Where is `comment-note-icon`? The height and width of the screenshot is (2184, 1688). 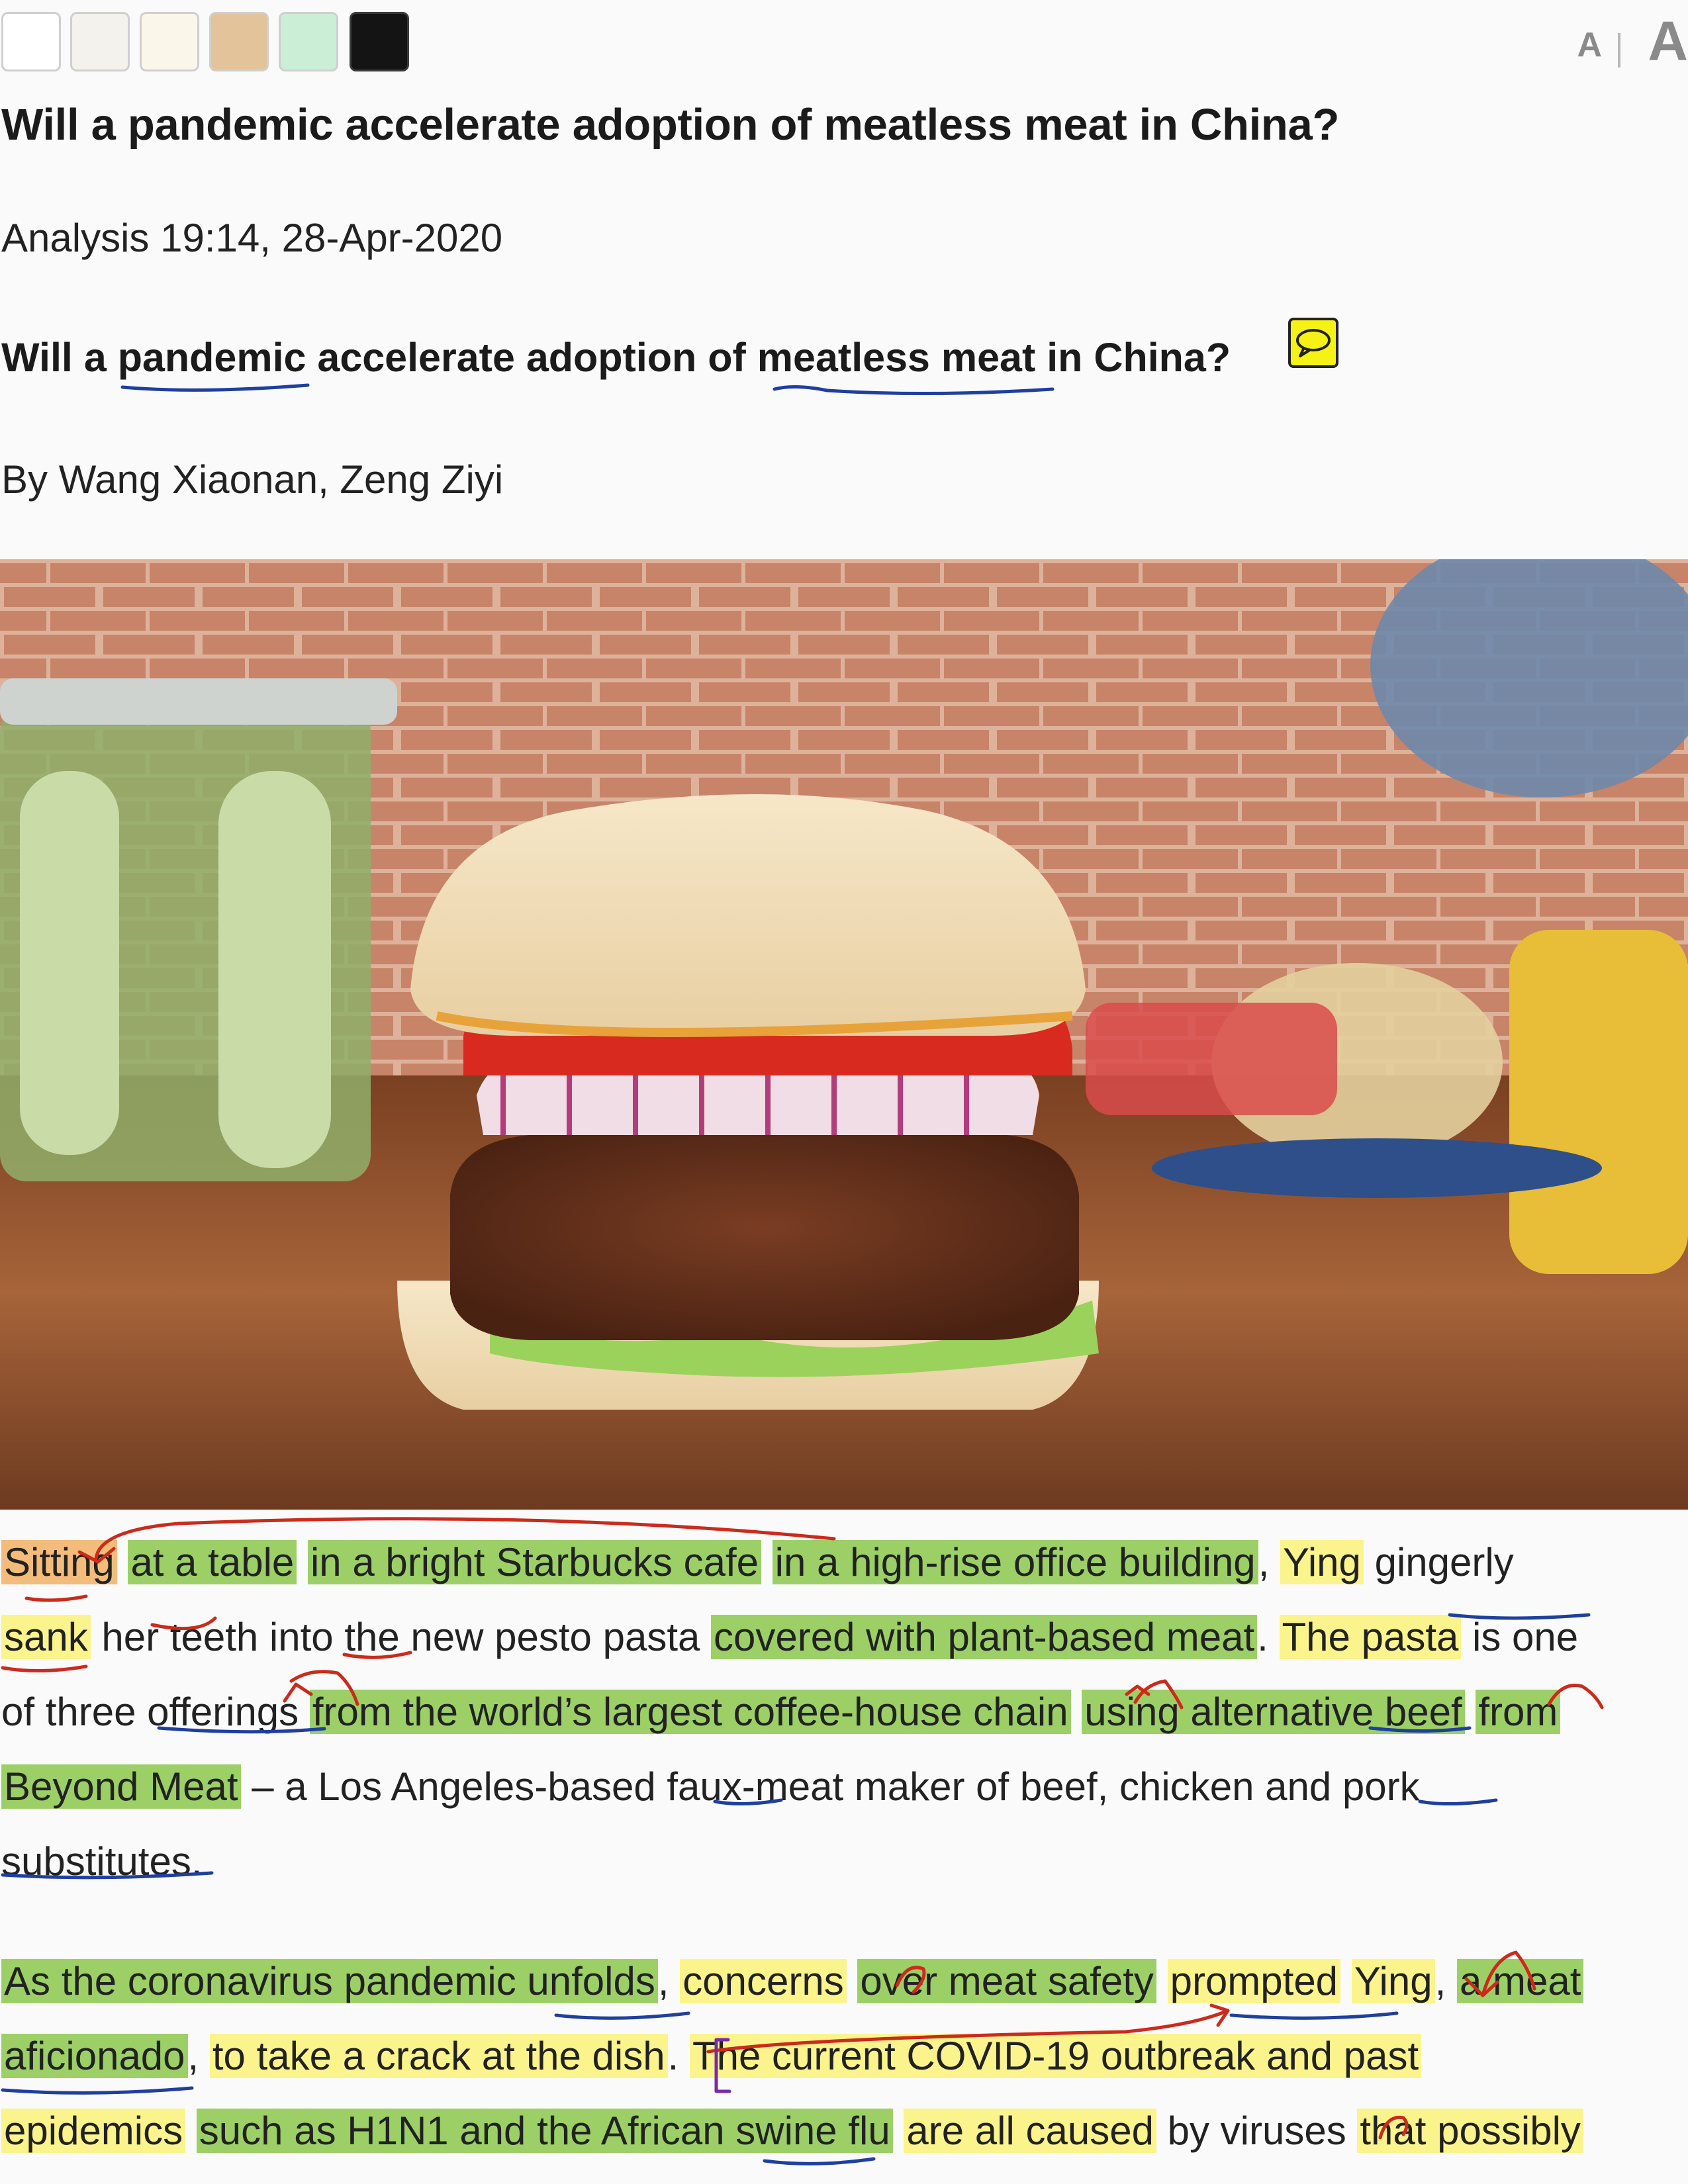 comment-note-icon is located at coordinates (1313, 343).